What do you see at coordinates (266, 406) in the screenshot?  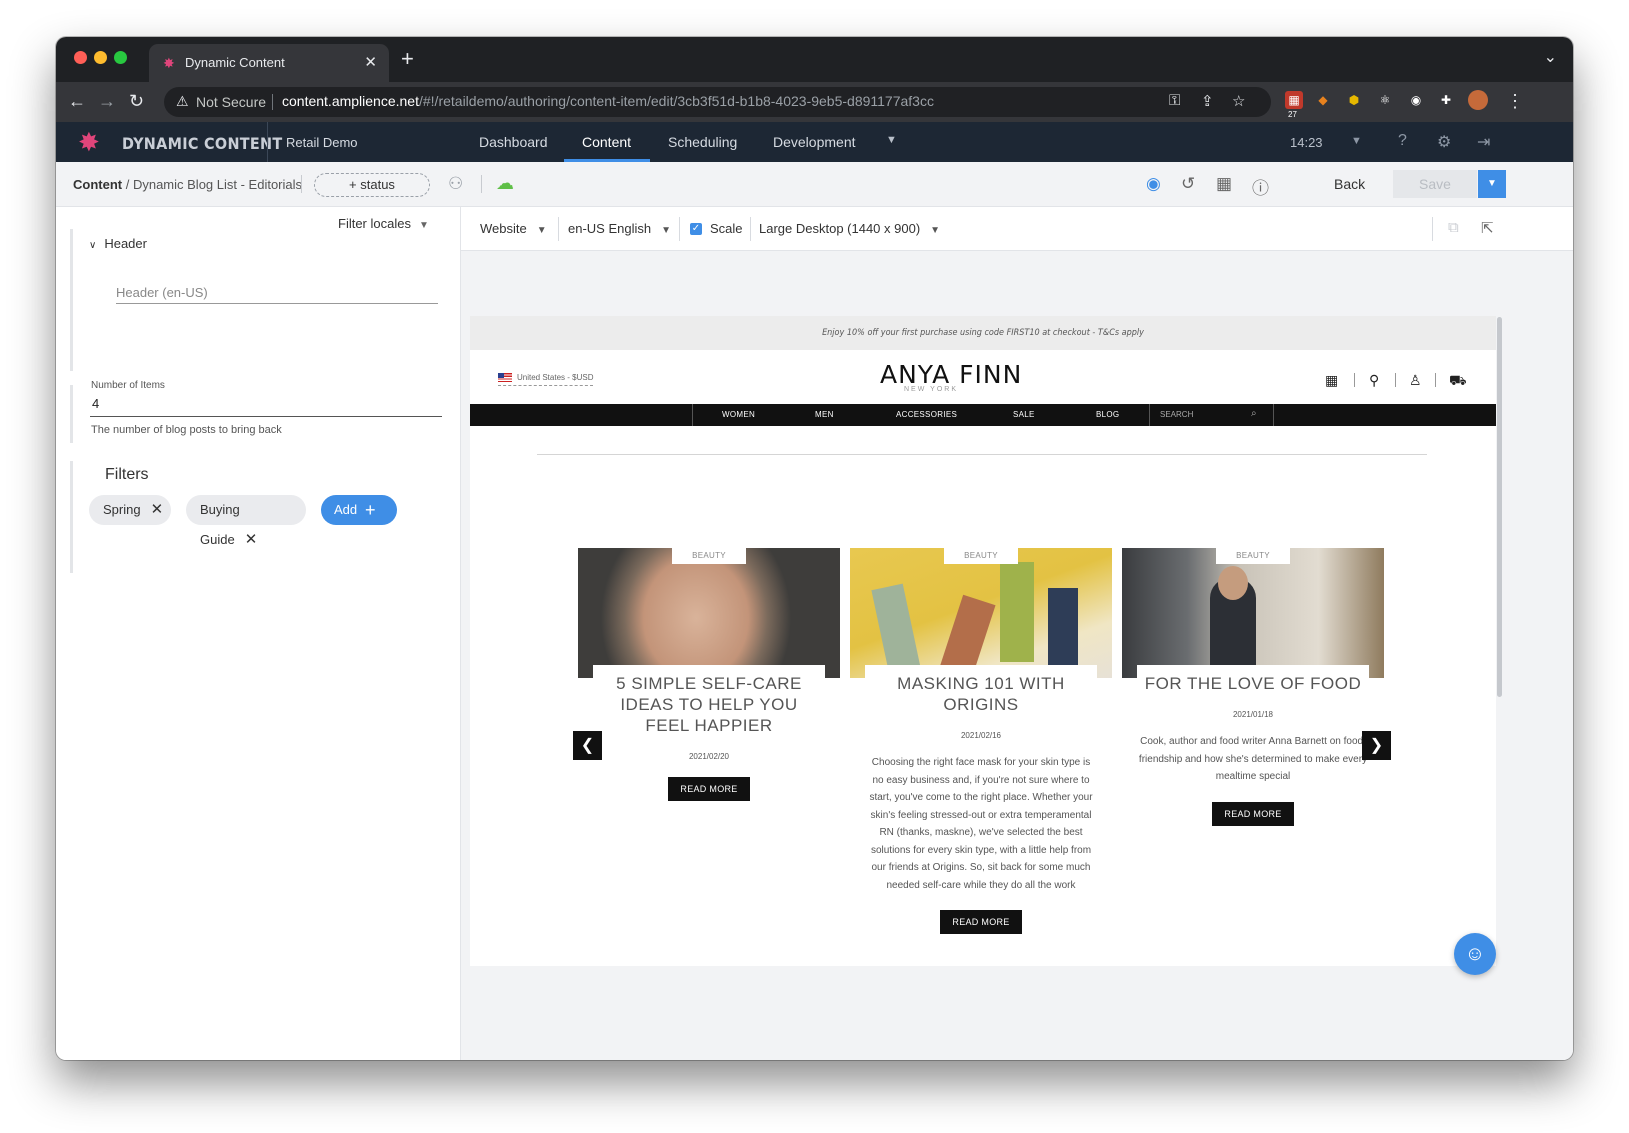 I see `number-of-items-input: 4` at bounding box center [266, 406].